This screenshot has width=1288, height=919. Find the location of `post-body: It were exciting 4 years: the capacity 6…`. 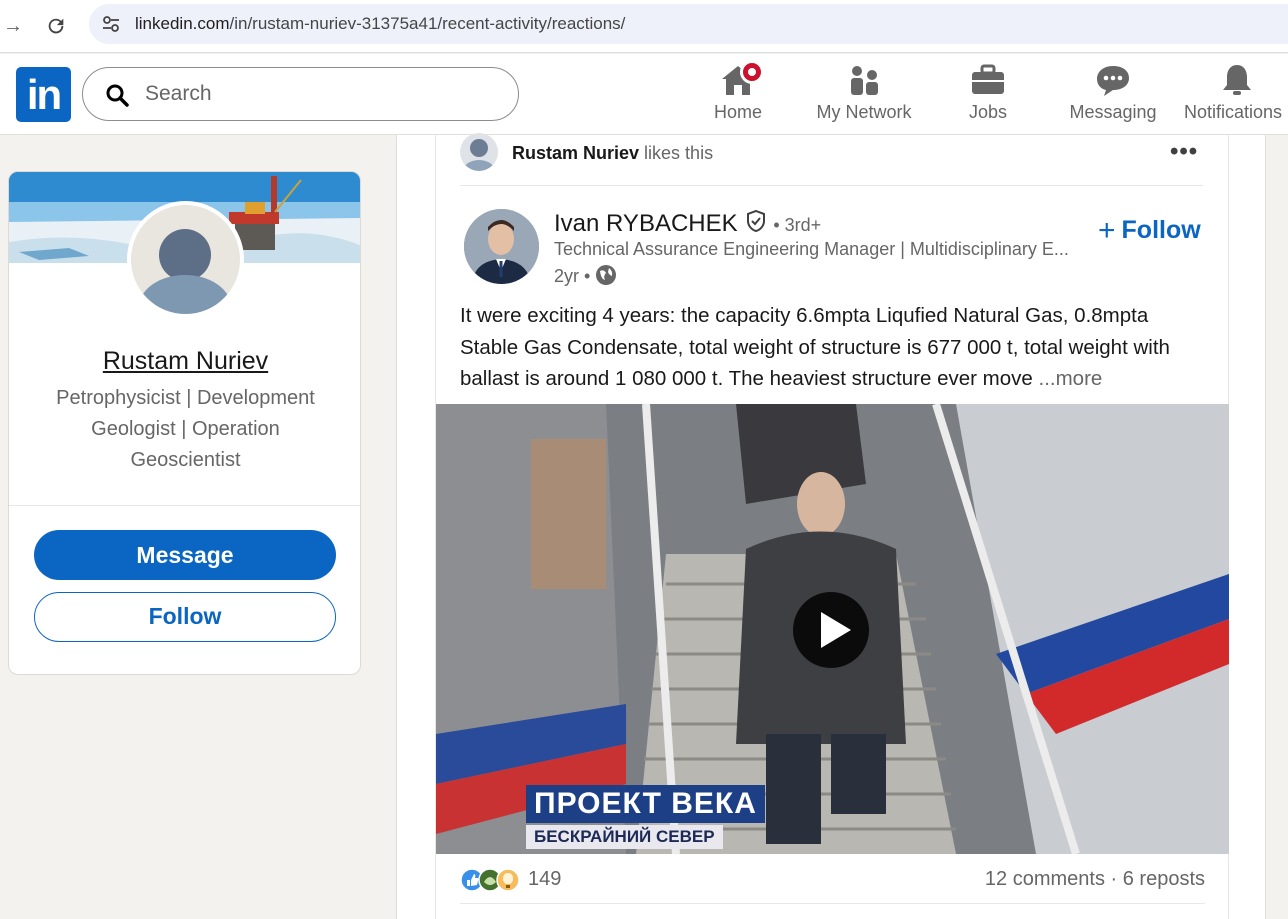

post-body: It were exciting 4 years: the capacity 6… is located at coordinates (832, 347).